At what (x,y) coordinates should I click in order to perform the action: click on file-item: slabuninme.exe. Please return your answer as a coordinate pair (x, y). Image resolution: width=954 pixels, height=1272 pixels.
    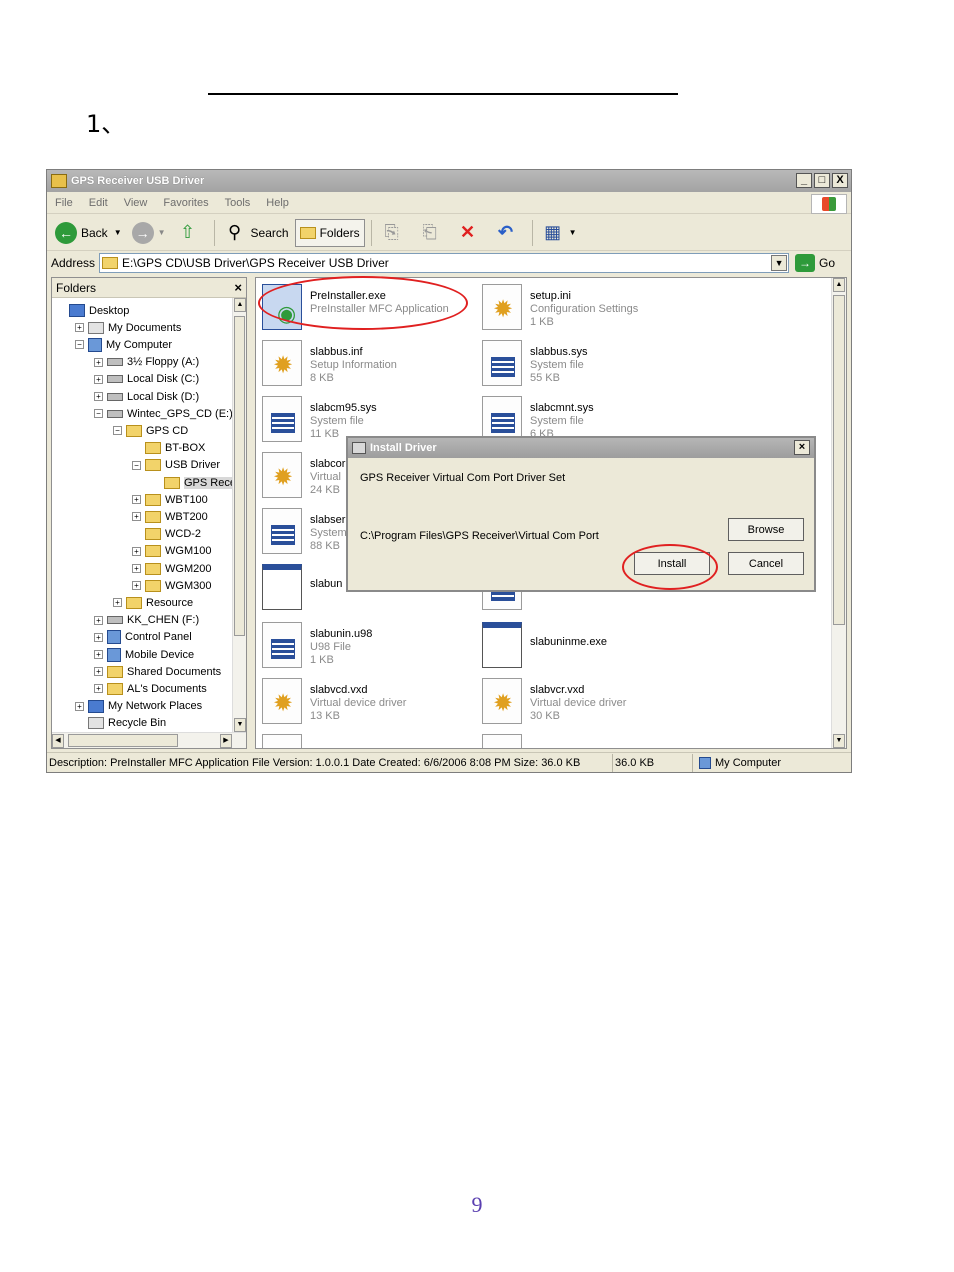
    Looking at the image, I should click on (544, 645).